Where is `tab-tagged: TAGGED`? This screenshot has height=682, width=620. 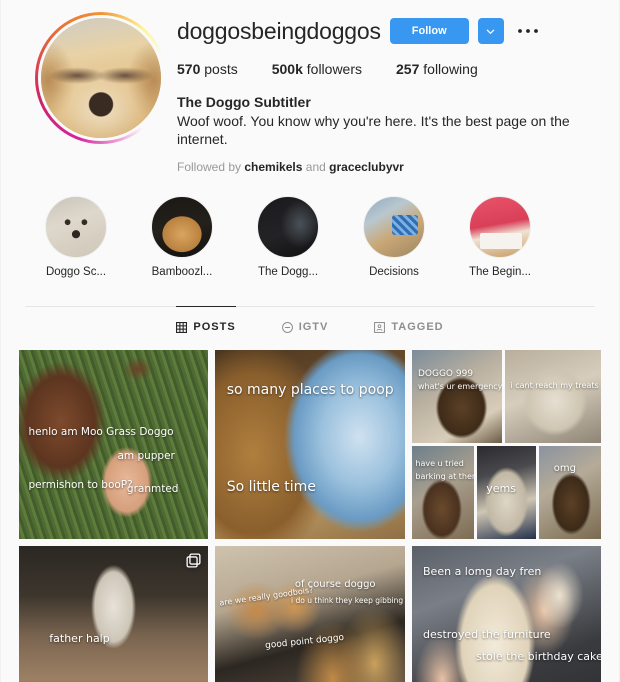 tab-tagged: TAGGED is located at coordinates (408, 325).